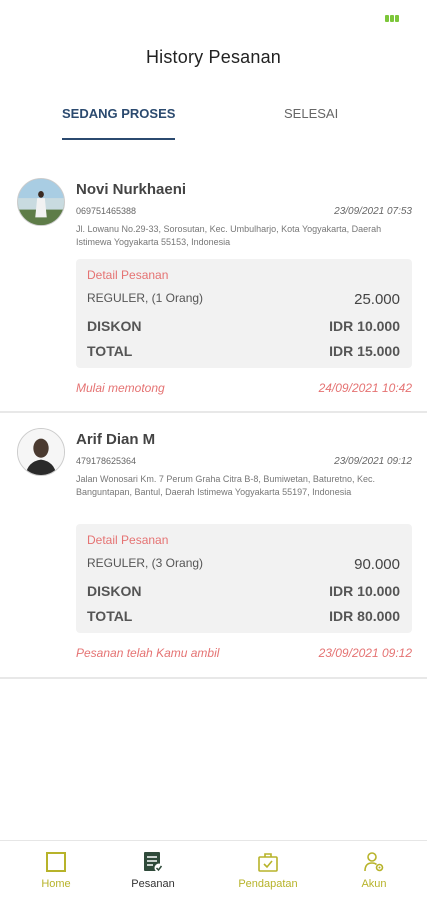 This screenshot has height=900, width=427. I want to click on total-value: IDR 15.000, so click(364, 351).